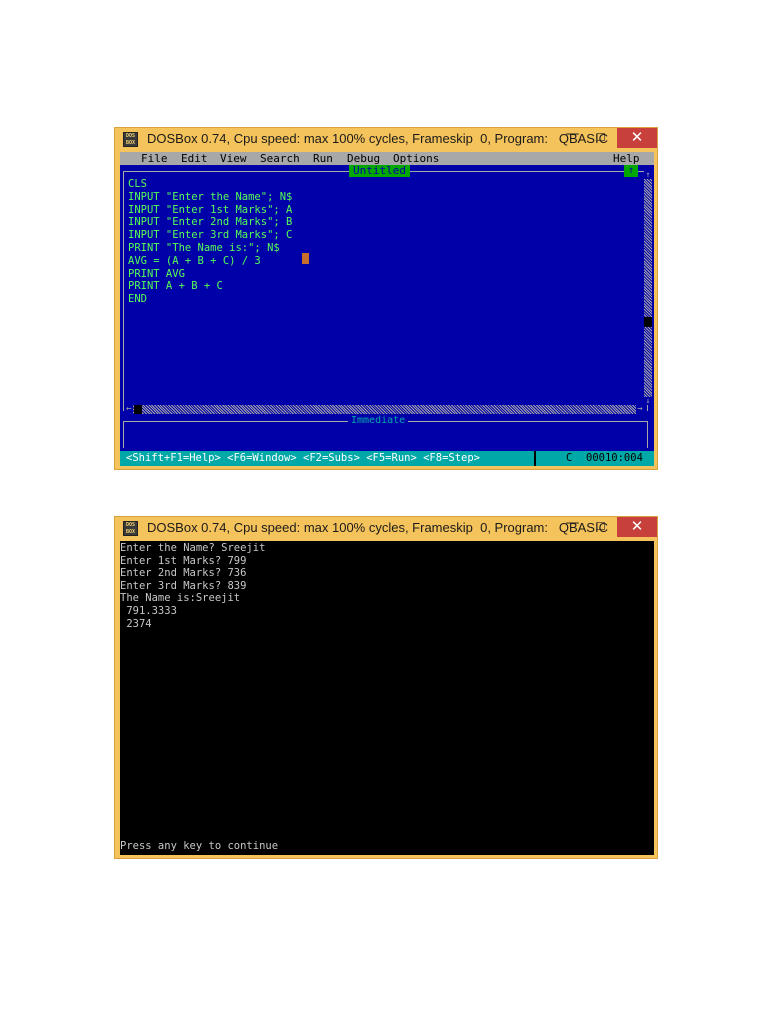 The width and height of the screenshot is (768, 1024). I want to click on cursor-position: 00010:004, so click(614, 458).